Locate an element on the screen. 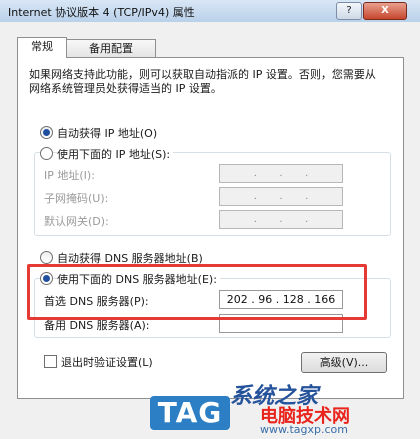 This screenshot has height=439, width=420. title-bar: Internet 协议版本 4 (TCP/IPv4) 属性 ? X is located at coordinates (210, 11).